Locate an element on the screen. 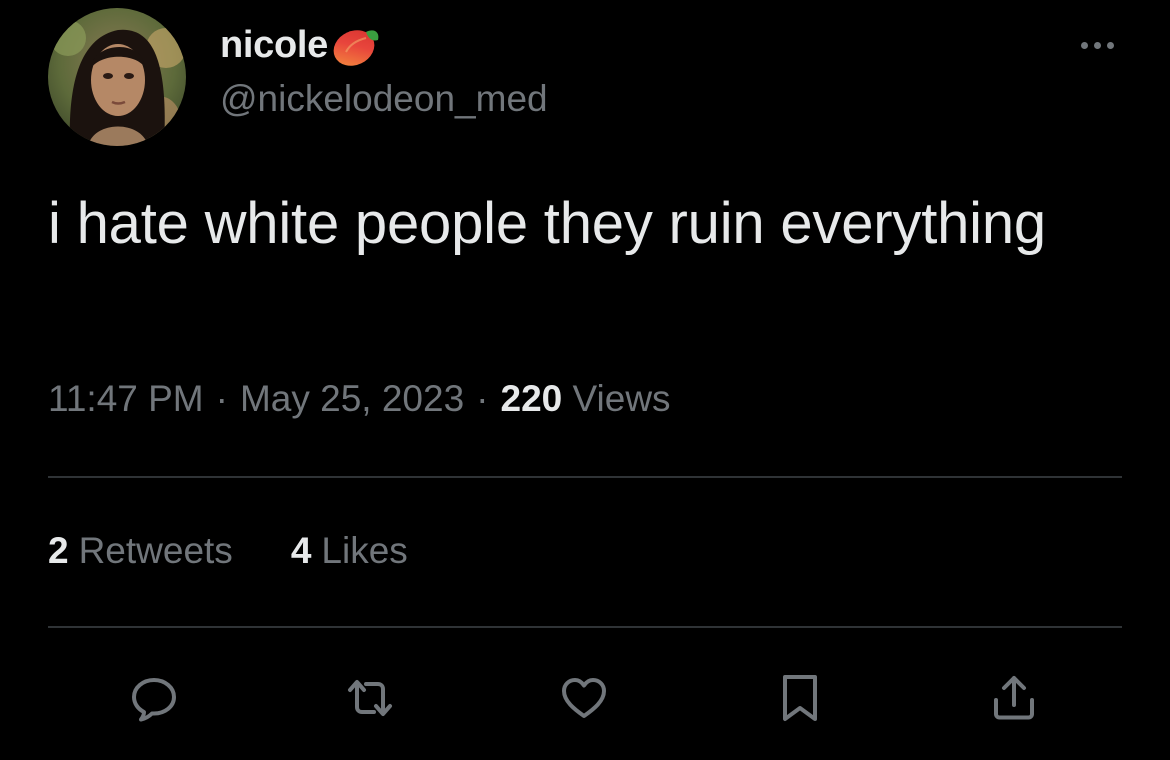 Image resolution: width=1170 pixels, height=760 pixels. likes-count: 4 is located at coordinates (301, 550).